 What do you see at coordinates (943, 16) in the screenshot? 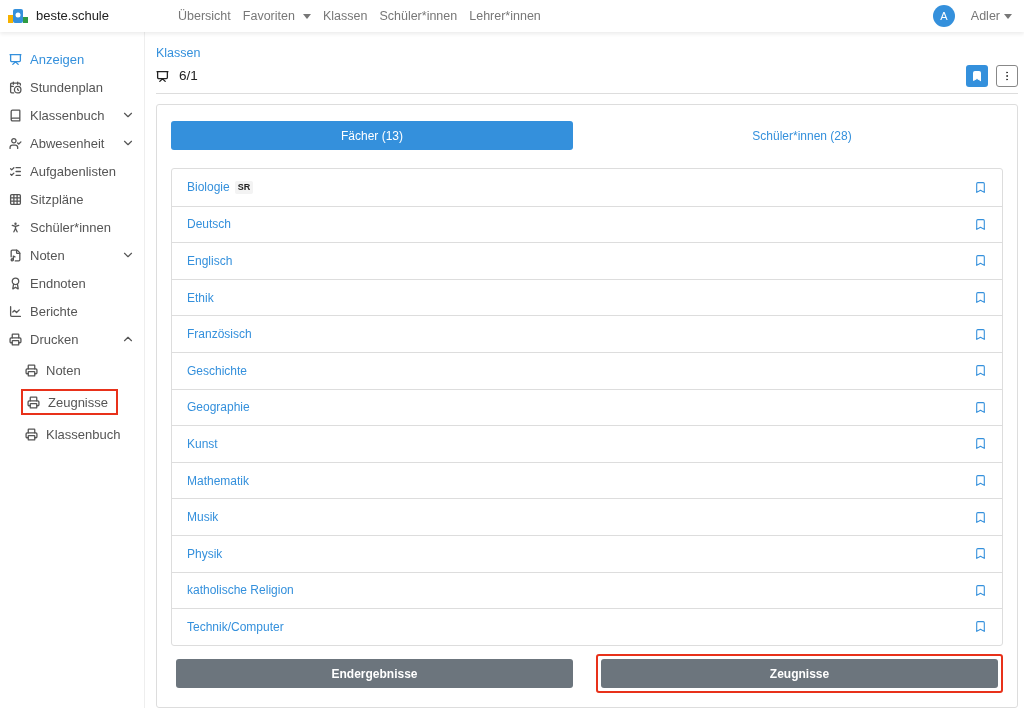
I see `user-avatar: A` at bounding box center [943, 16].